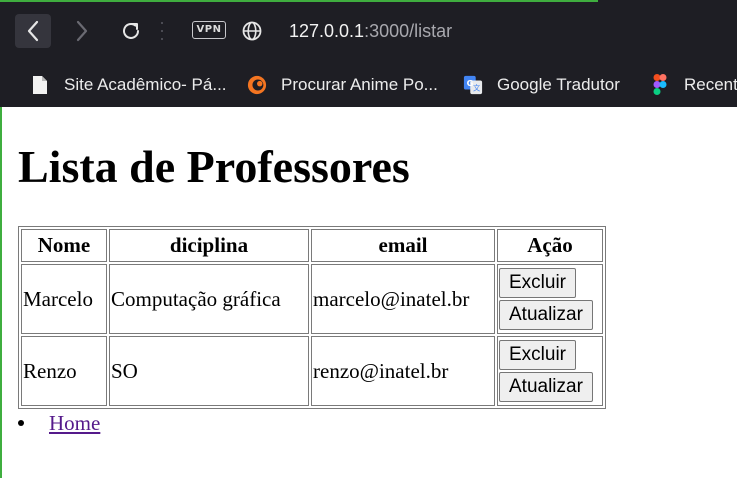 The image size is (737, 478). I want to click on cell-nome: Marcelo, so click(64, 299).